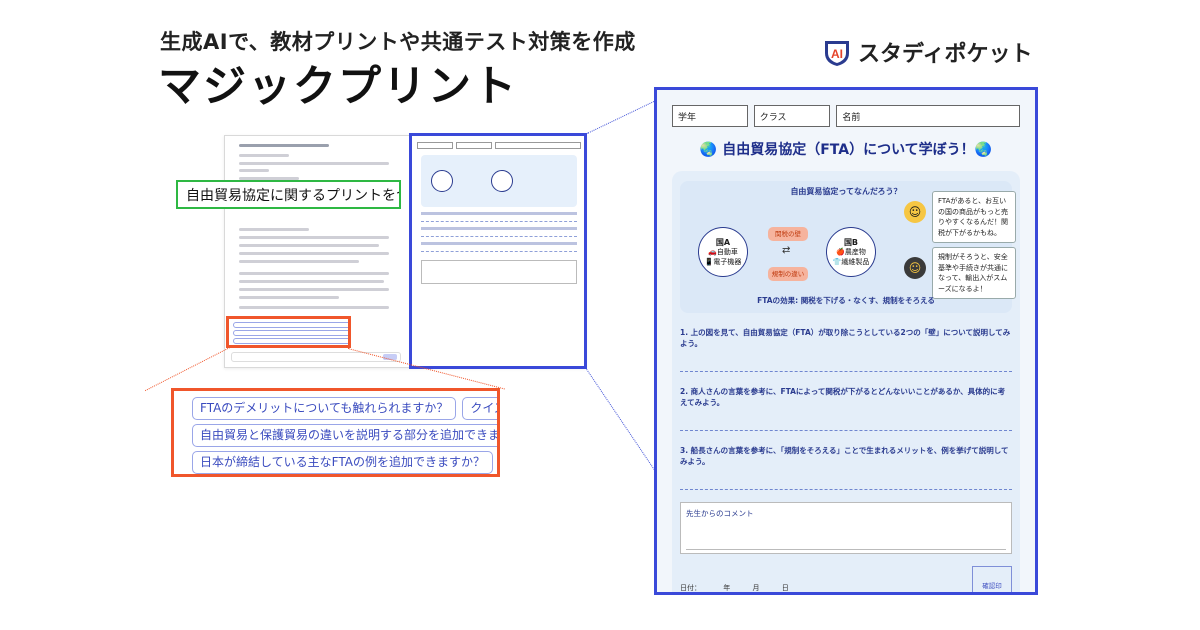 The height and width of the screenshot is (630, 1200). I want to click on worksheet-highlight-frame, so click(498, 251).